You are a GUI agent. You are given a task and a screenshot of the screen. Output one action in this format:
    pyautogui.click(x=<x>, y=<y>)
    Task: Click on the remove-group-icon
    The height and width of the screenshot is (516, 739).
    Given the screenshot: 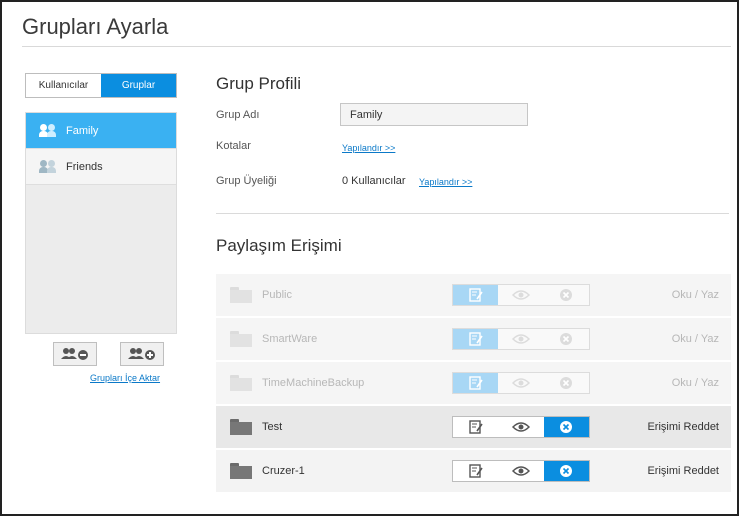 What is the action you would take?
    pyautogui.click(x=74, y=354)
    